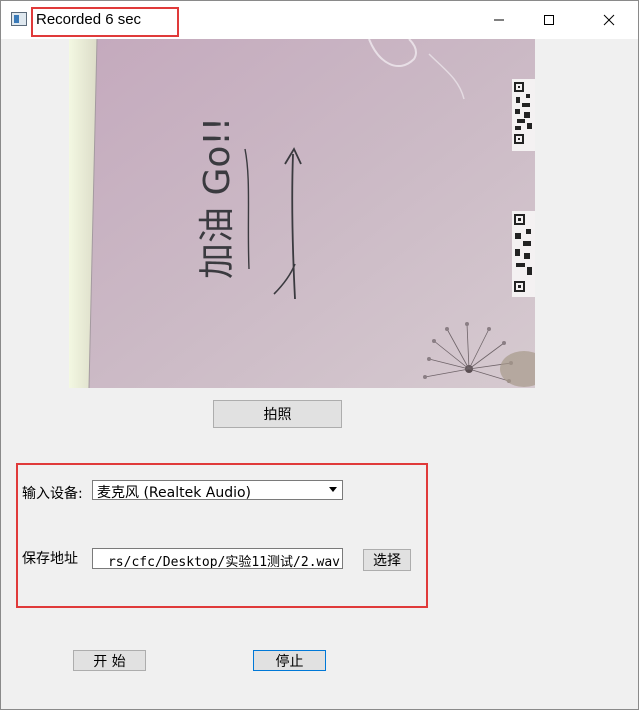 This screenshot has height=710, width=639. What do you see at coordinates (223, 562) in the screenshot?
I see `save-path-value: rs/cfc/Desktop/实验11测试/2.wav` at bounding box center [223, 562].